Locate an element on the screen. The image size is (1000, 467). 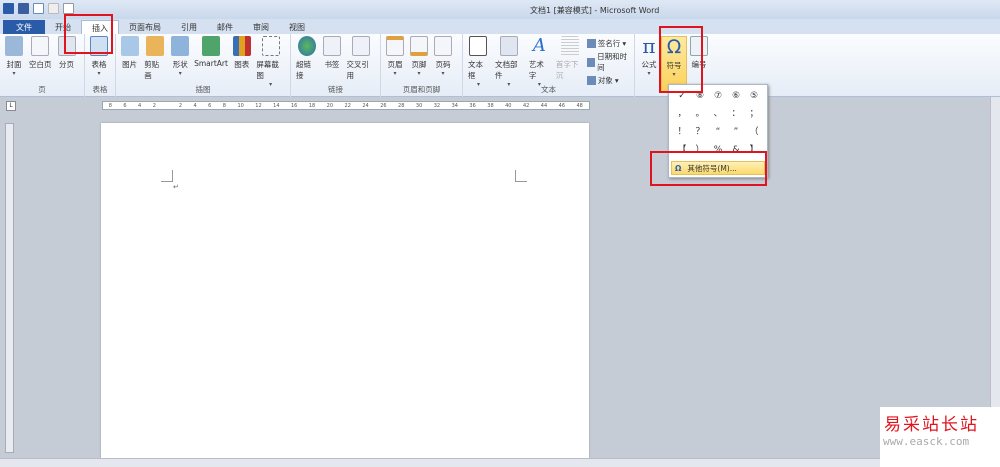
window-title: 文档1 [兼容模式] - Microsoft Word is located at coordinates (595, 10).